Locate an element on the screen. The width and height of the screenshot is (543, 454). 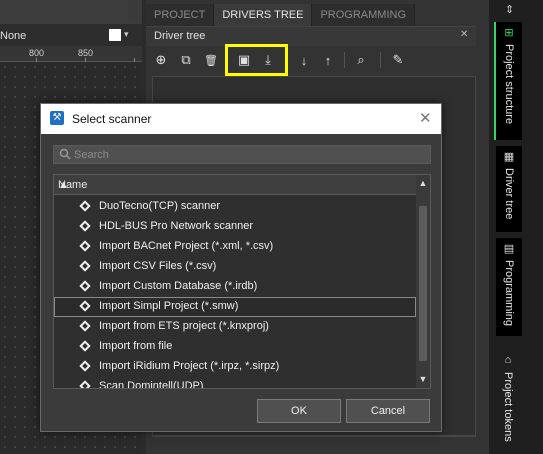
search-icon is located at coordinates (65, 154).